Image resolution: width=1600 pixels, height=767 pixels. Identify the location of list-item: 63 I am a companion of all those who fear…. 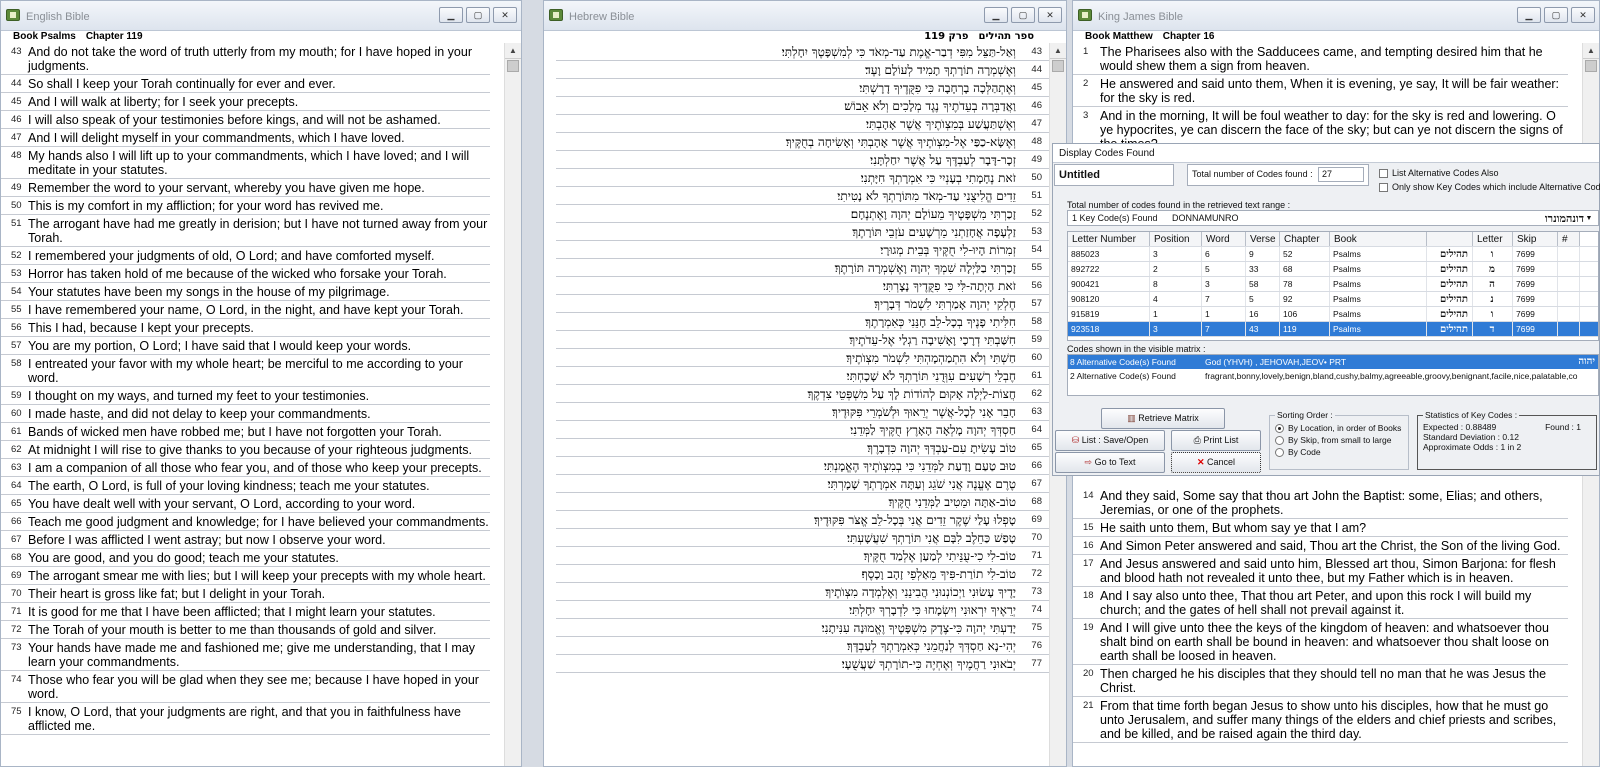
(245, 468).